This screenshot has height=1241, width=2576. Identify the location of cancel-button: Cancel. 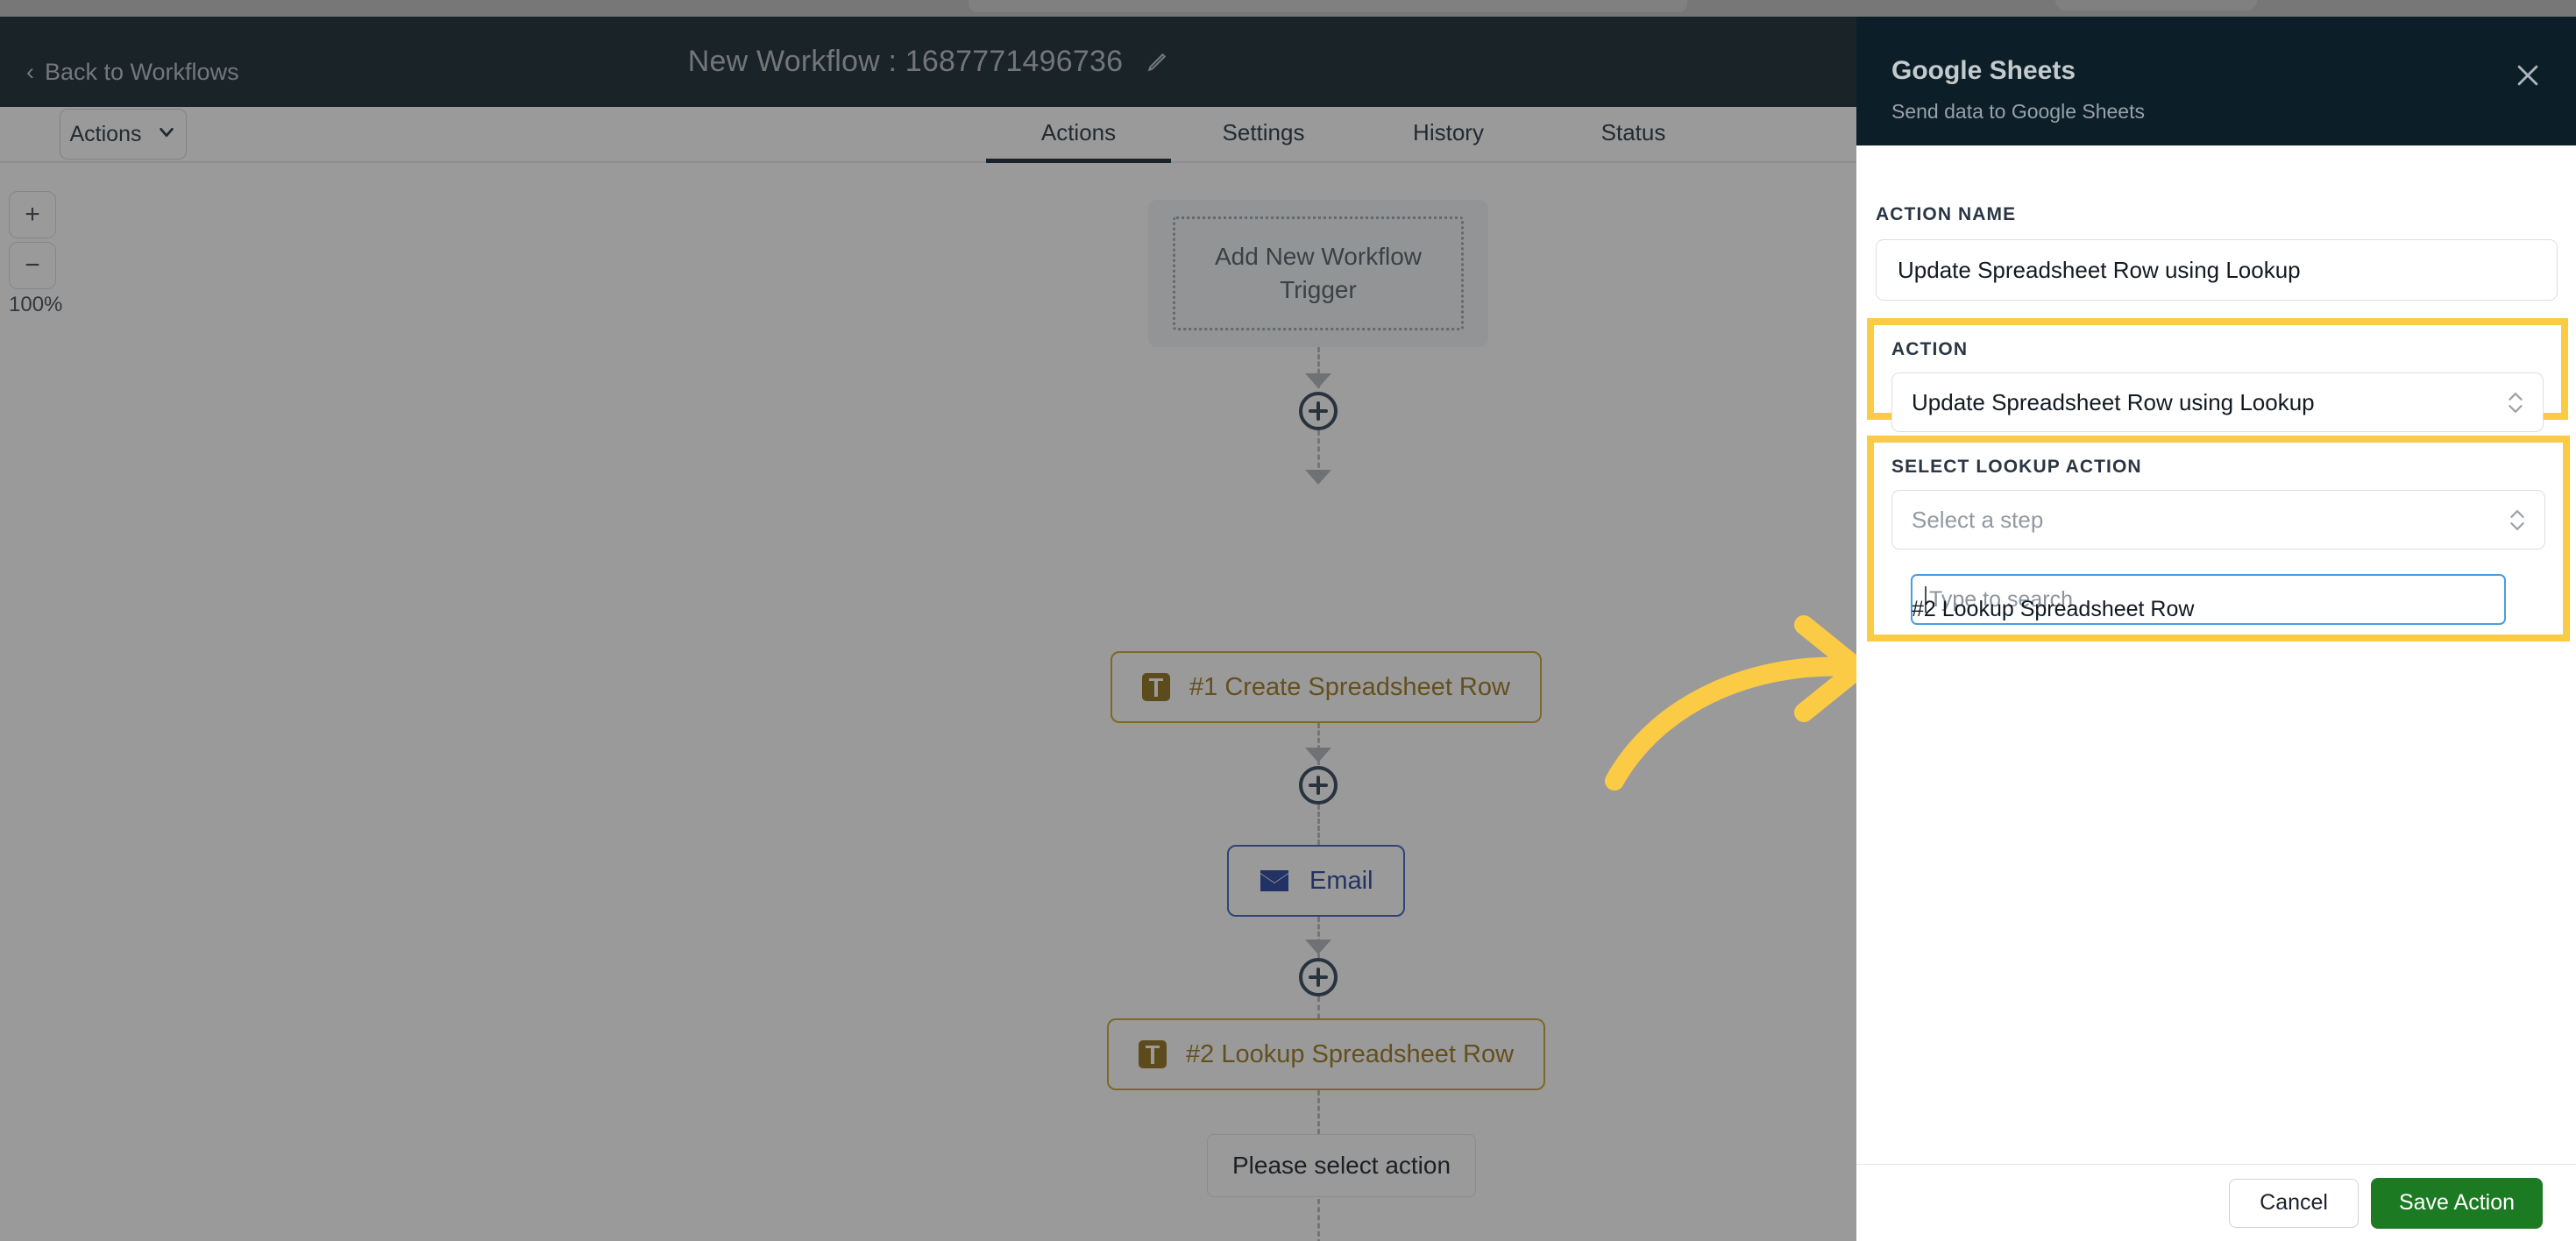
(2294, 1203).